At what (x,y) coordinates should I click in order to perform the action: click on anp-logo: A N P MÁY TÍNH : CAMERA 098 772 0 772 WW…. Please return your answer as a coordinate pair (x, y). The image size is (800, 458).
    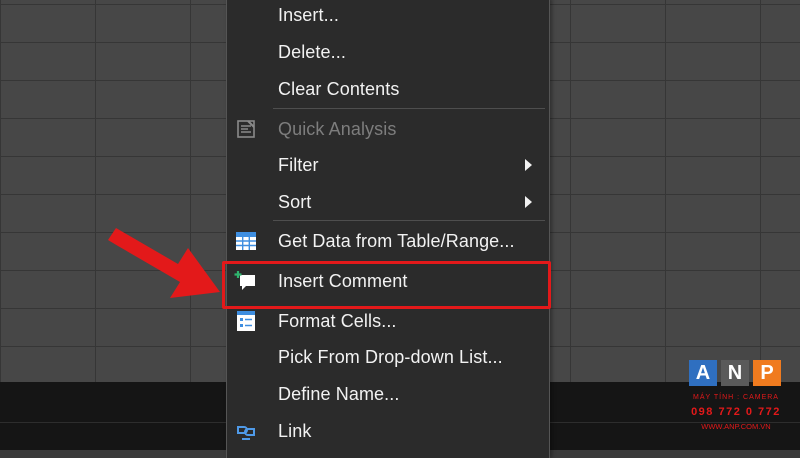
    Looking at the image, I should click on (736, 400).